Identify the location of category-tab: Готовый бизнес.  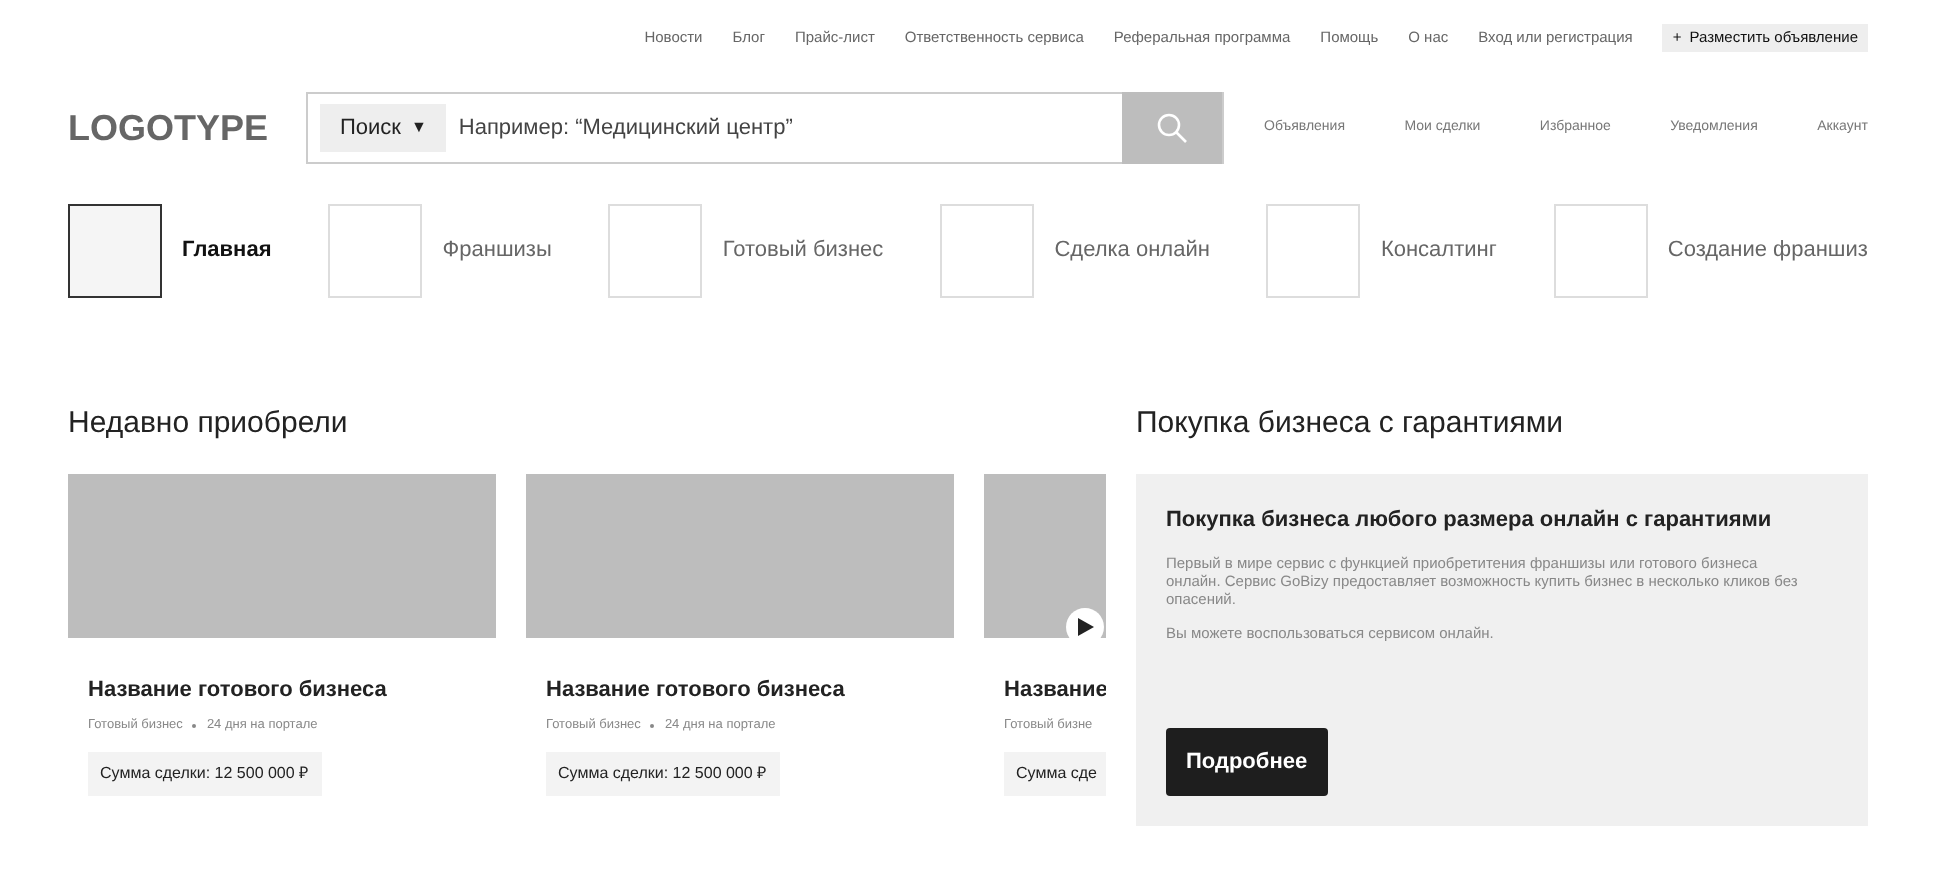
(746, 251).